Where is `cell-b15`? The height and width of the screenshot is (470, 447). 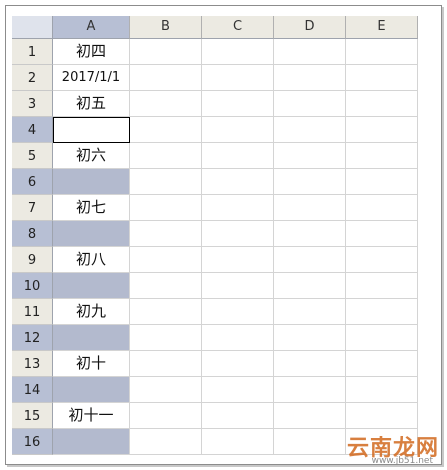 cell-b15 is located at coordinates (166, 416).